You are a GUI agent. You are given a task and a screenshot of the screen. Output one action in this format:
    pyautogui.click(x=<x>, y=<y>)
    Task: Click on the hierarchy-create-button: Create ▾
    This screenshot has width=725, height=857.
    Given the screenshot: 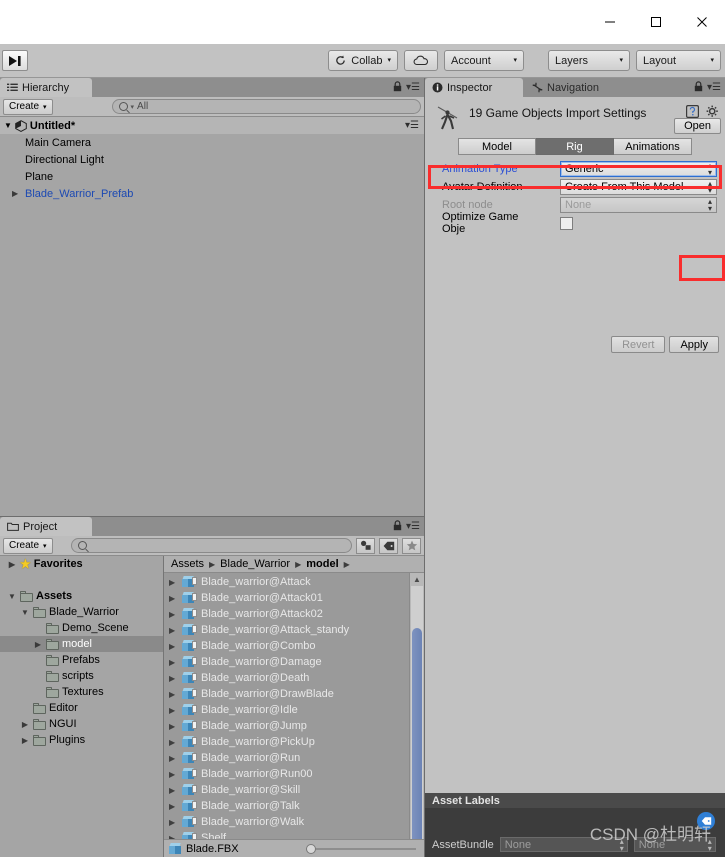 What is the action you would take?
    pyautogui.click(x=28, y=106)
    